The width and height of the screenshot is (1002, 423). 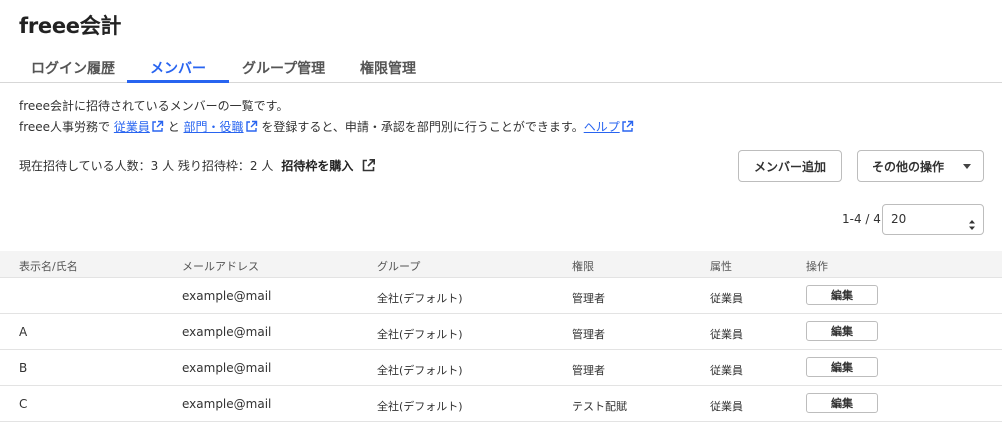 What do you see at coordinates (790, 166) in the screenshot?
I see `add-member-button: メンバー追加` at bounding box center [790, 166].